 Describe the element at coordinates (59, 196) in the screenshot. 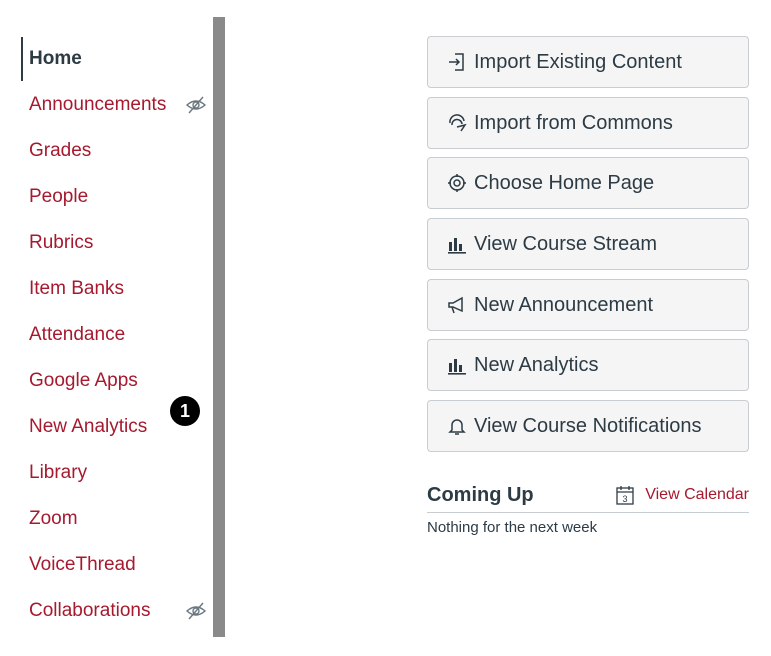

I see `nav-item-label: People` at that location.